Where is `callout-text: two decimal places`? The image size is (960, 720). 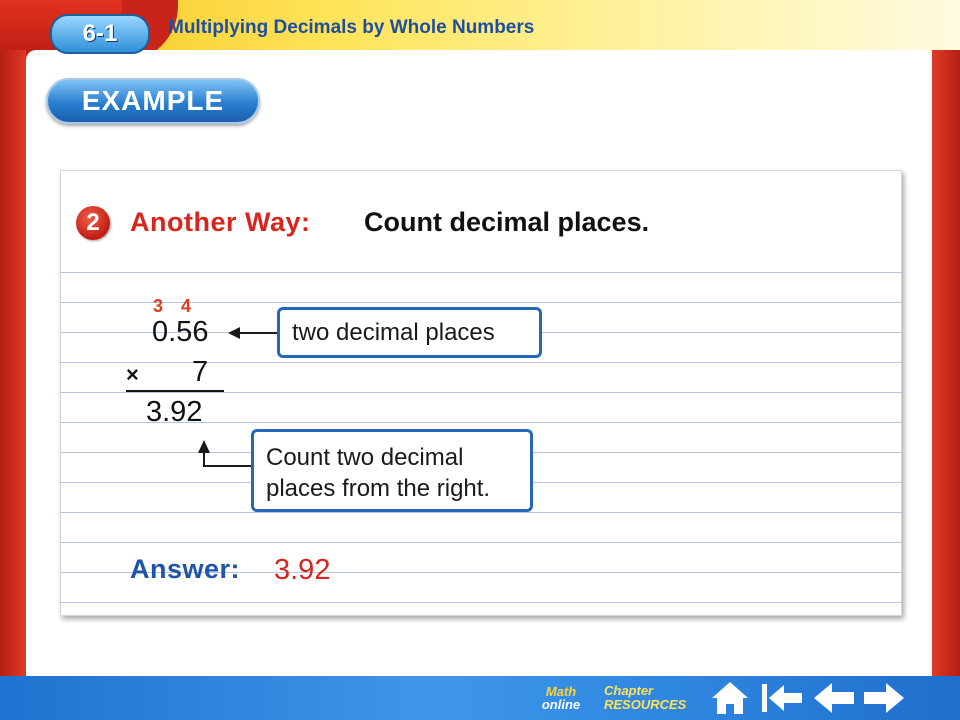
callout-text: two decimal places is located at coordinates (393, 332).